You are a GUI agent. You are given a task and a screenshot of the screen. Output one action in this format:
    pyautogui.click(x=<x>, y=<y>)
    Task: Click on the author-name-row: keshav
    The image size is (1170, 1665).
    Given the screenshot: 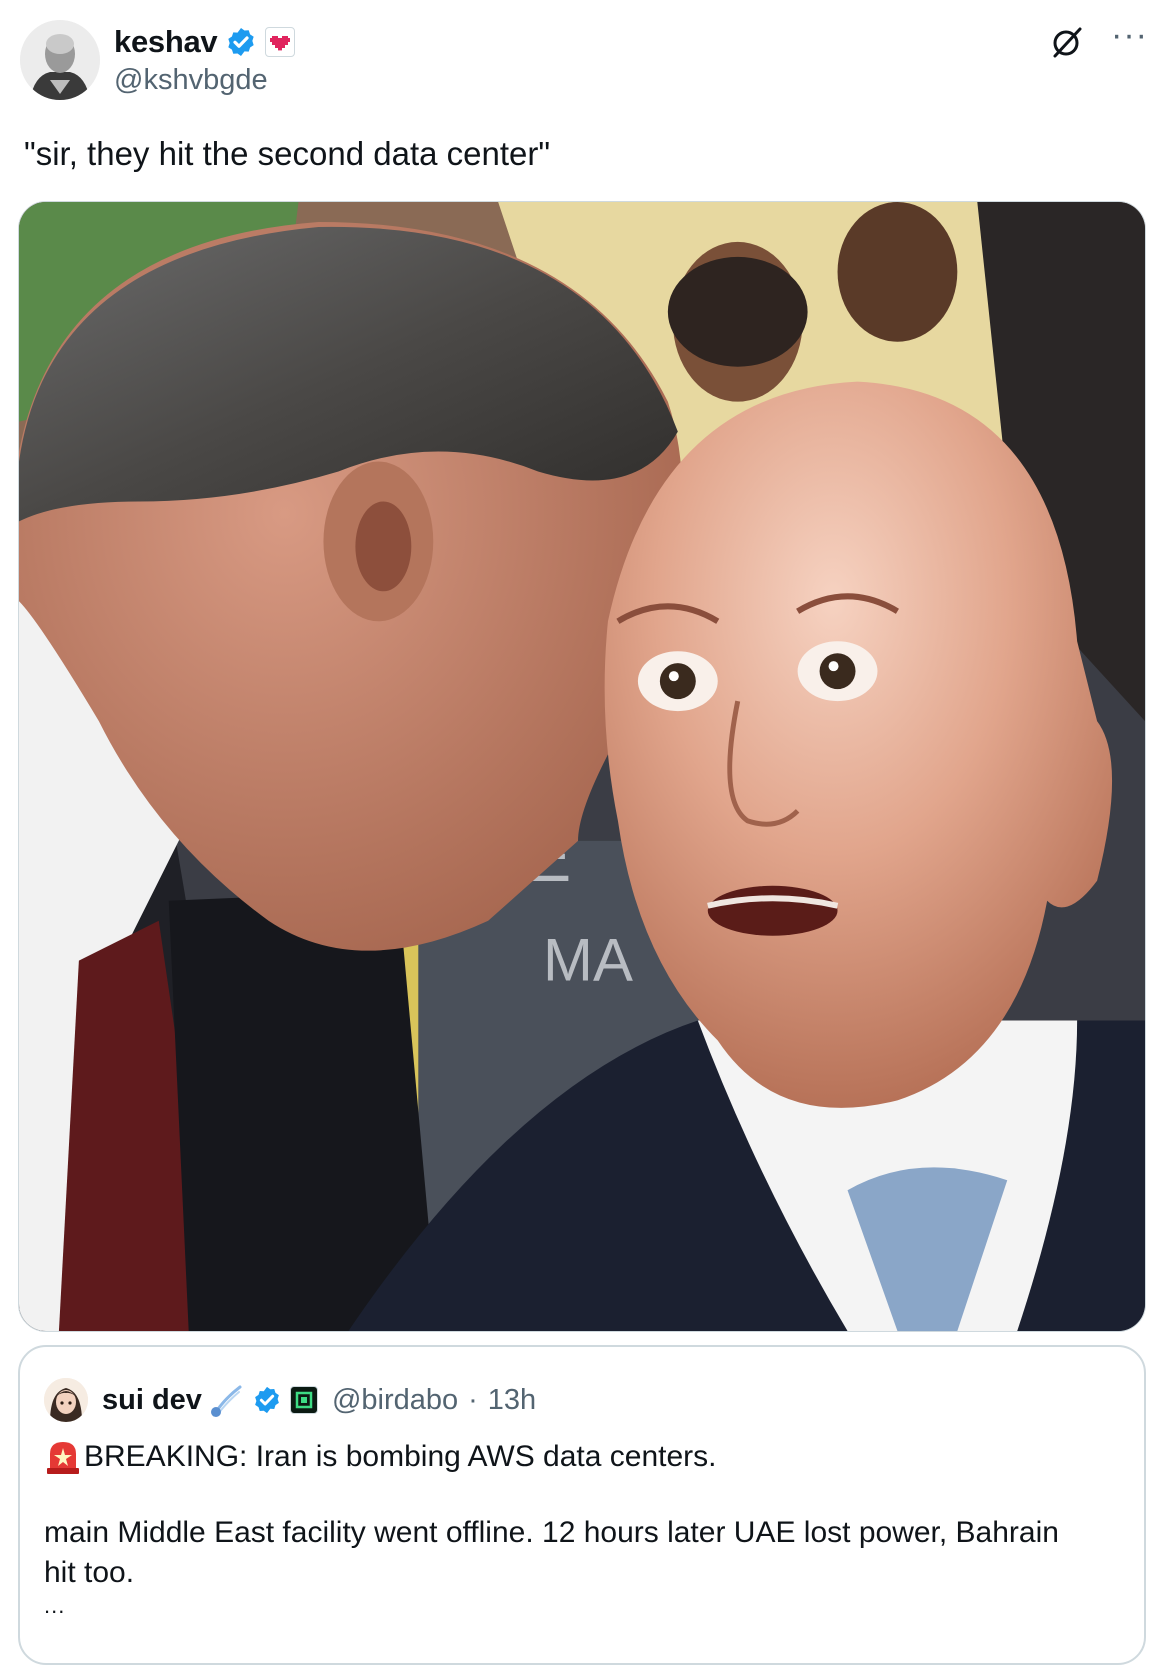 What is the action you would take?
    pyautogui.click(x=205, y=42)
    